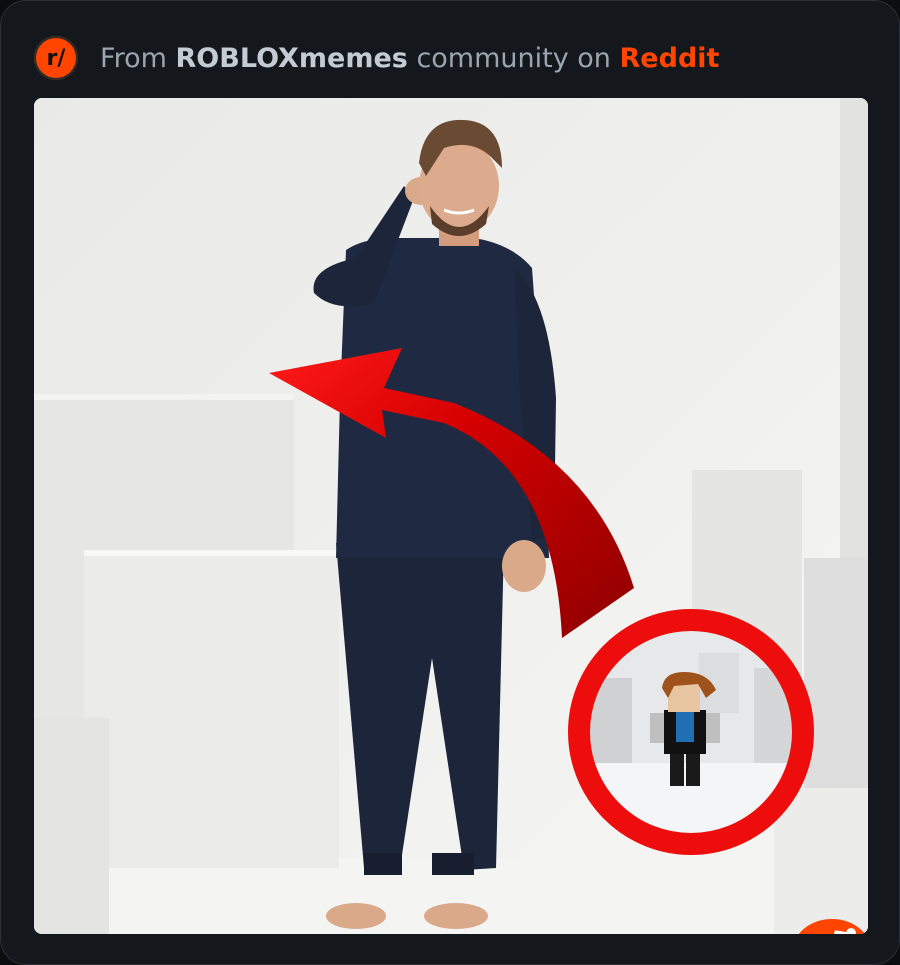 The width and height of the screenshot is (900, 965). Describe the element at coordinates (832, 926) in the screenshot. I see `reddit-snoo-icon` at that location.